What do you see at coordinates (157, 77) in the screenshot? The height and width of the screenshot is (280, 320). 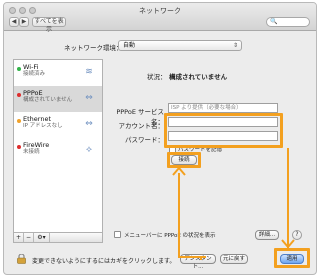 I see `status-label: 状況：` at bounding box center [157, 77].